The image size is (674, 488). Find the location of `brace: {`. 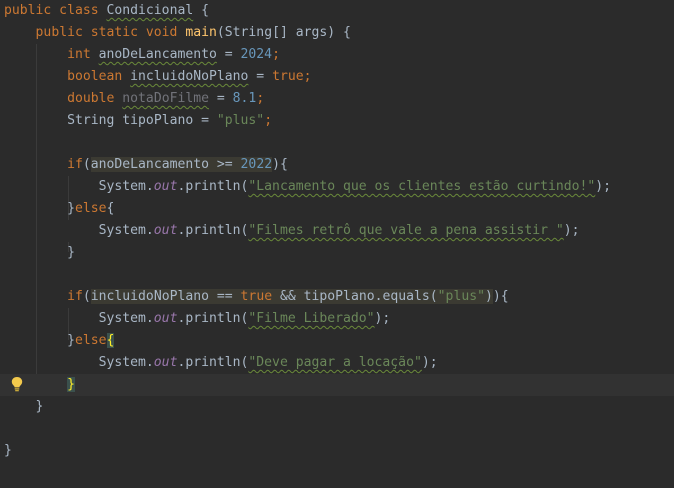

brace: { is located at coordinates (201, 10).